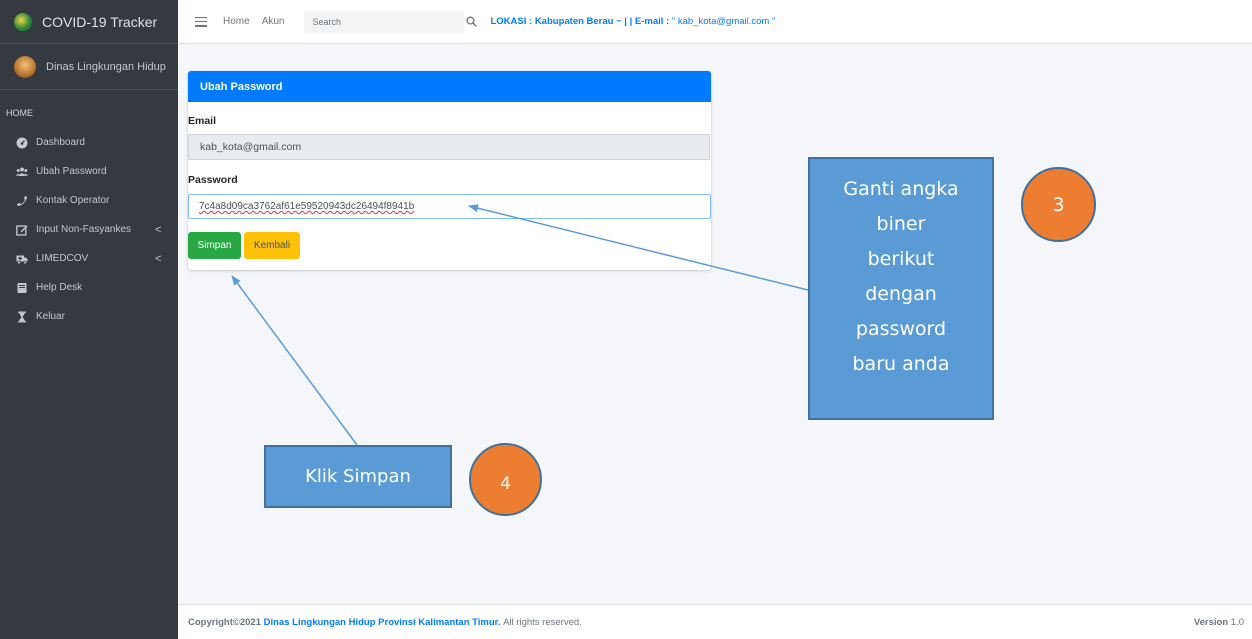  I want to click on password-value: 7c4a8d09ca3762af61e59520943dc26494f8941b, so click(307, 206).